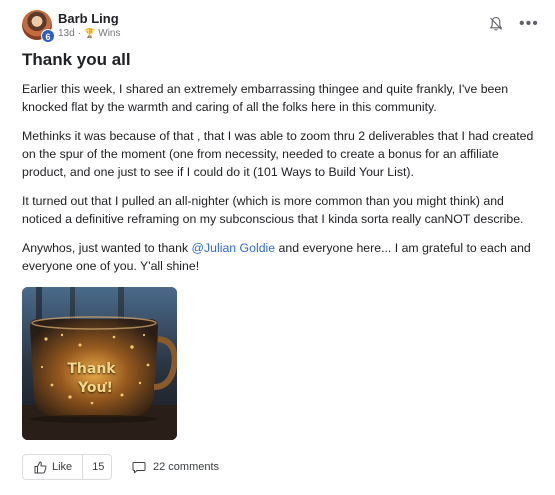  Describe the element at coordinates (40, 467) in the screenshot. I see `thumbs-up-icon` at that location.